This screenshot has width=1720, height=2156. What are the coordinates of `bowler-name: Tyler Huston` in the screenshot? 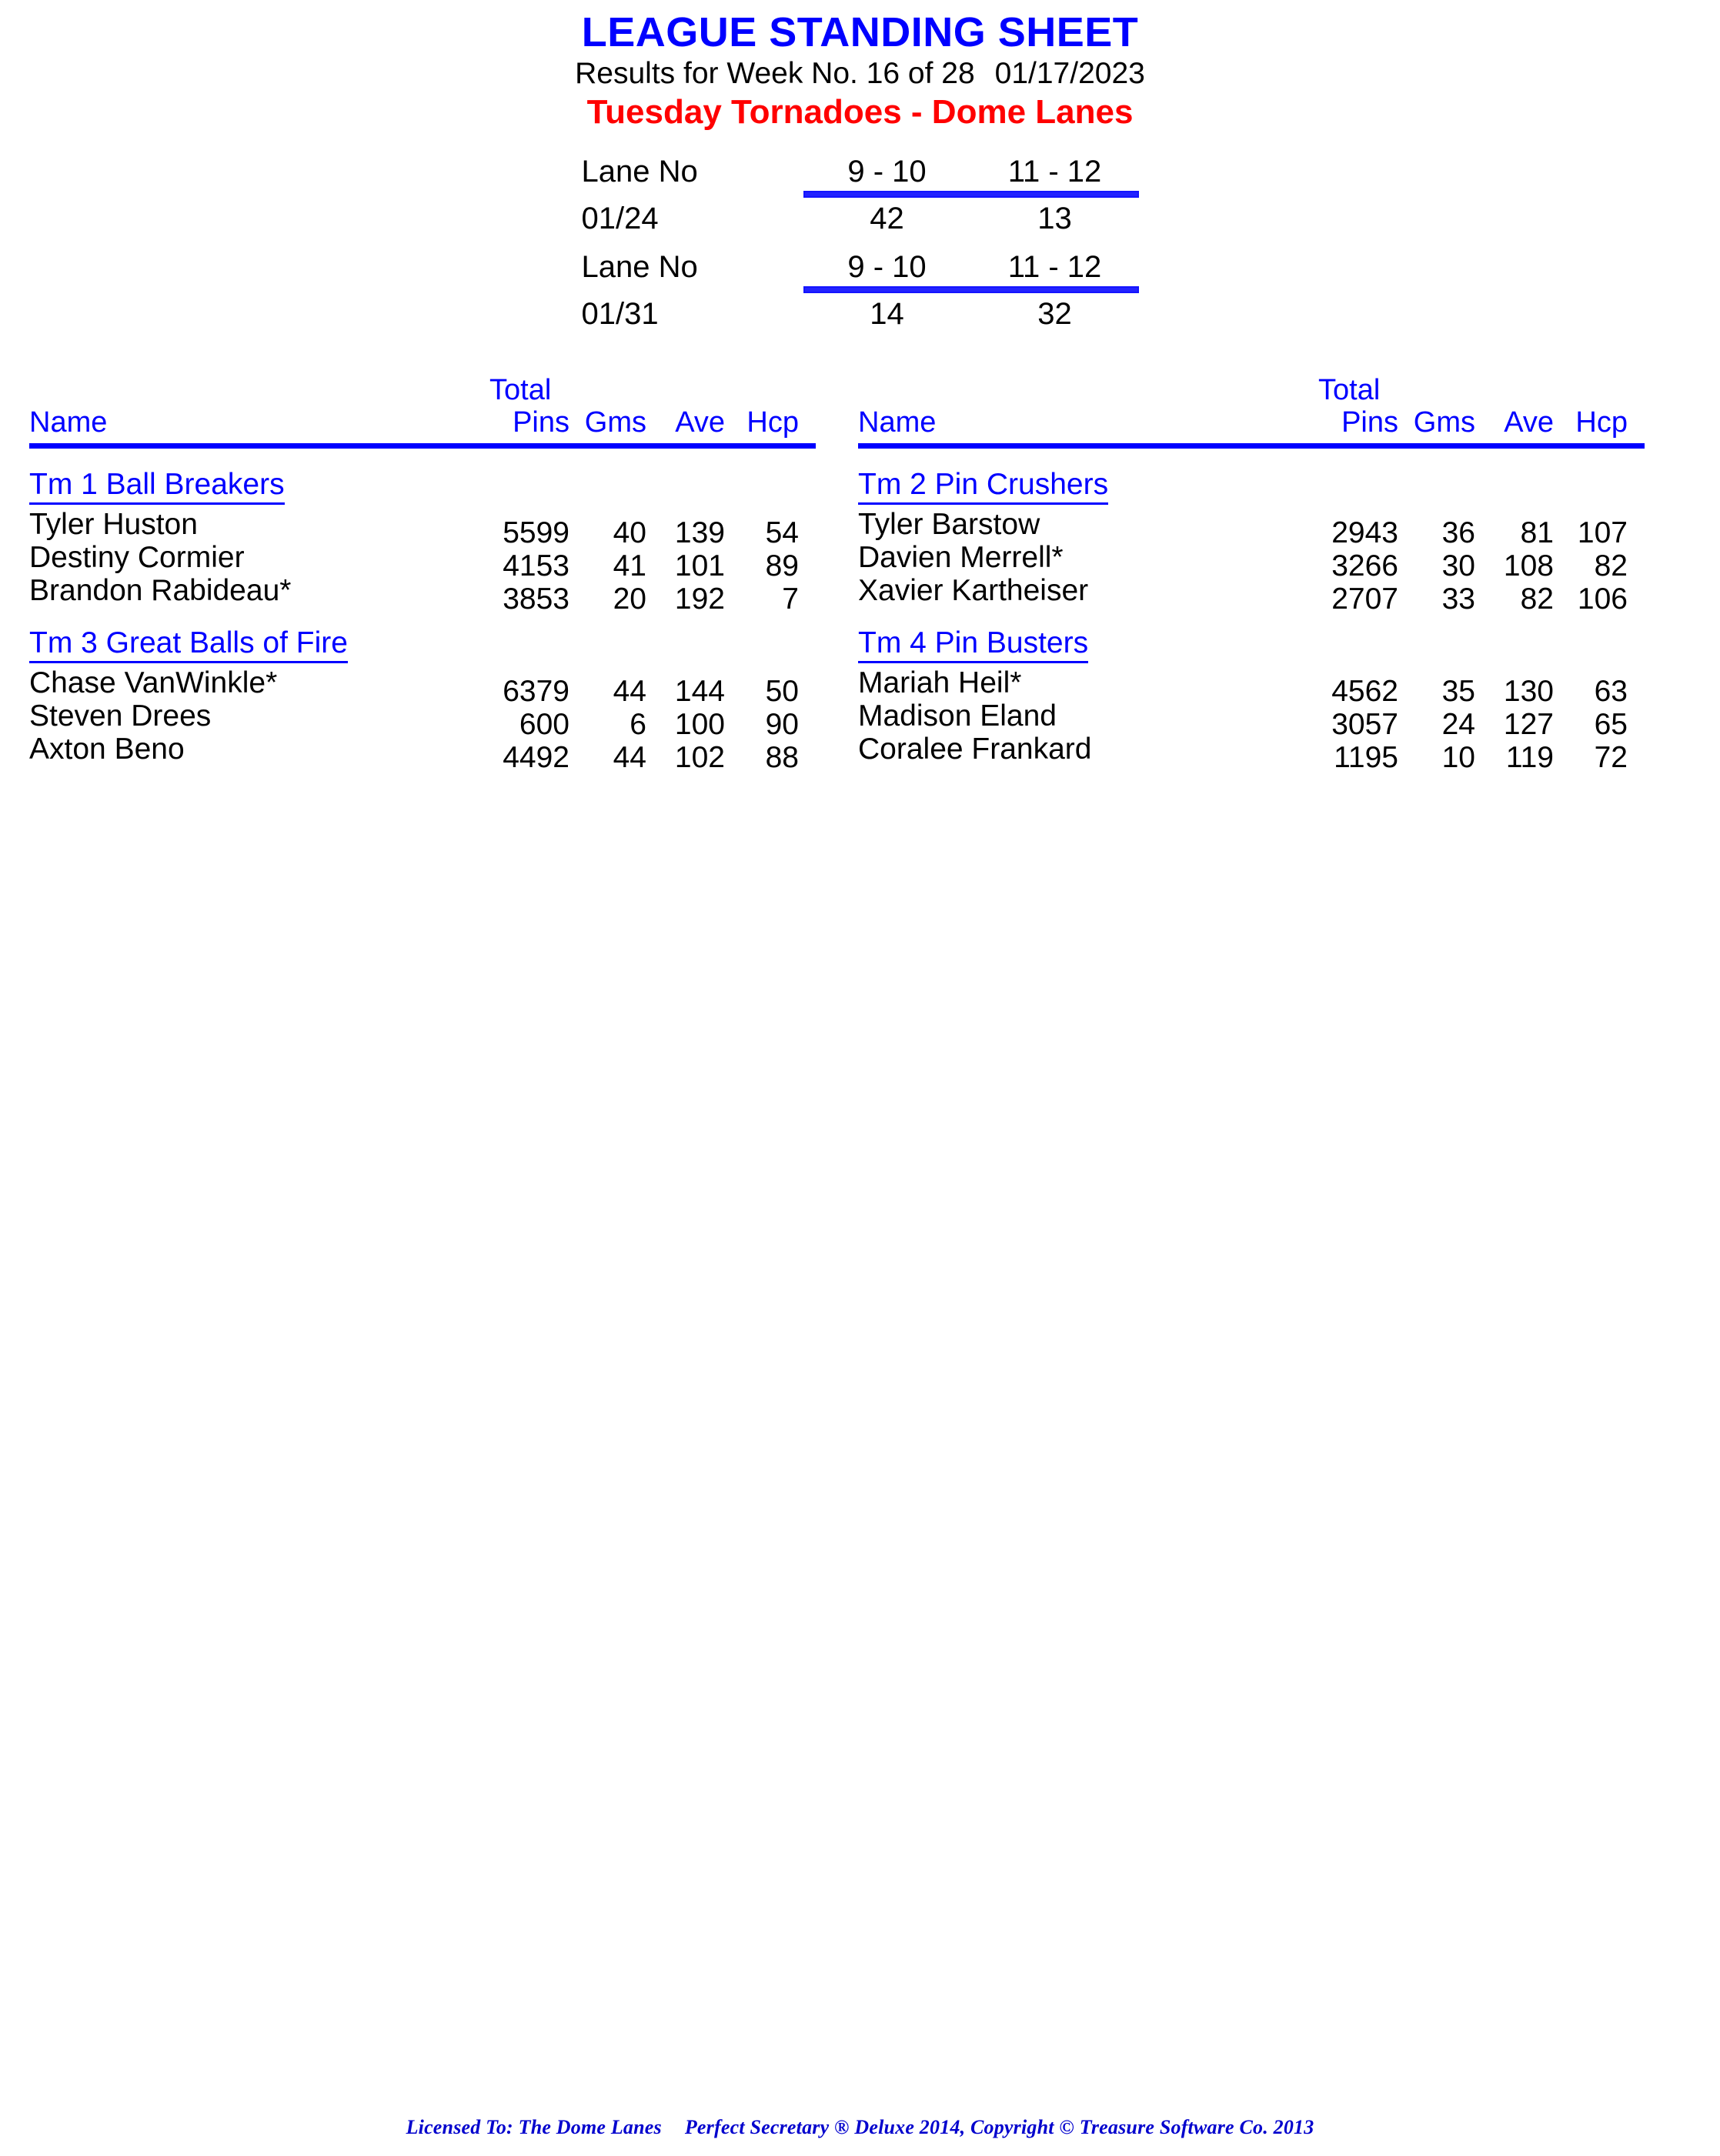 It's located at (114, 524).